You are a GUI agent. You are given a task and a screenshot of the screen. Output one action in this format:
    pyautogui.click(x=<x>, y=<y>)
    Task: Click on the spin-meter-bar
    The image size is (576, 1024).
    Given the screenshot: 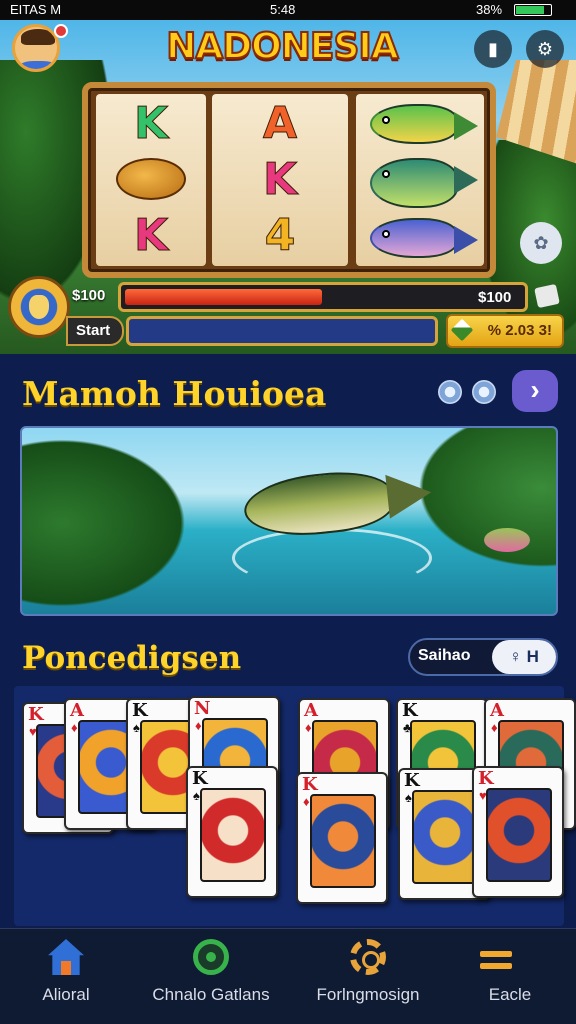 What is the action you would take?
    pyautogui.click(x=282, y=331)
    